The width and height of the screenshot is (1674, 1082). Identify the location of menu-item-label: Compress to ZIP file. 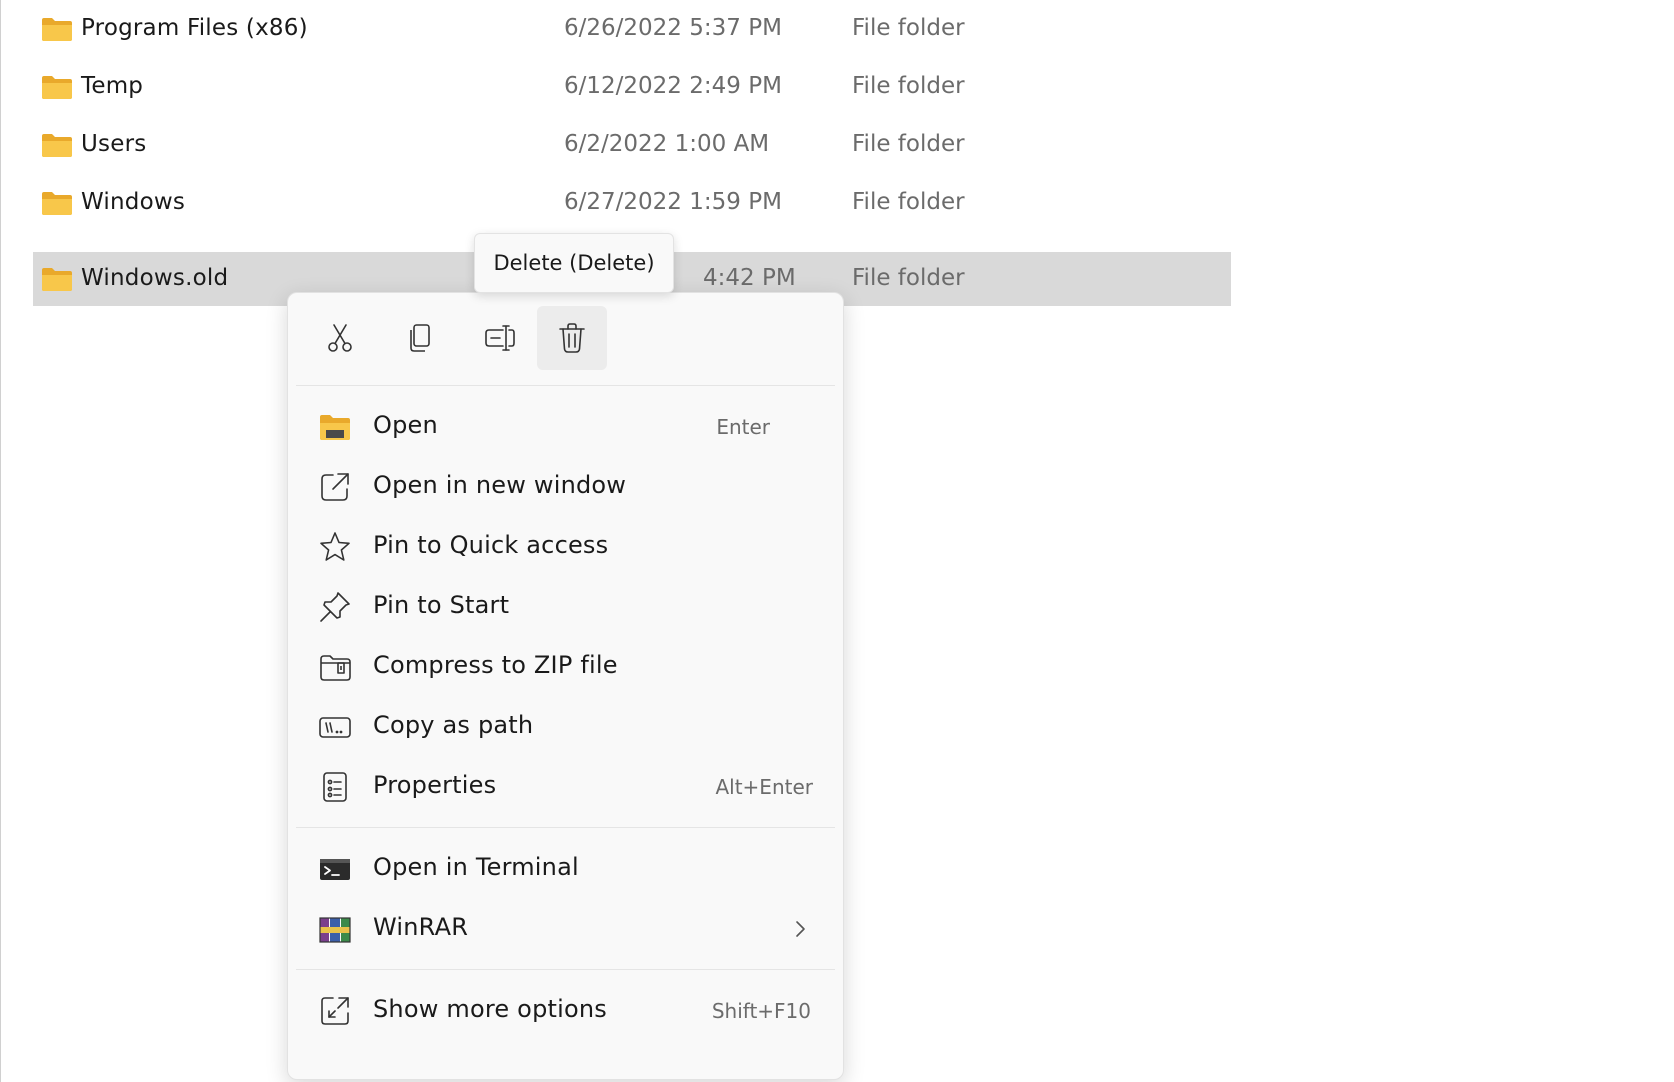
(495, 665).